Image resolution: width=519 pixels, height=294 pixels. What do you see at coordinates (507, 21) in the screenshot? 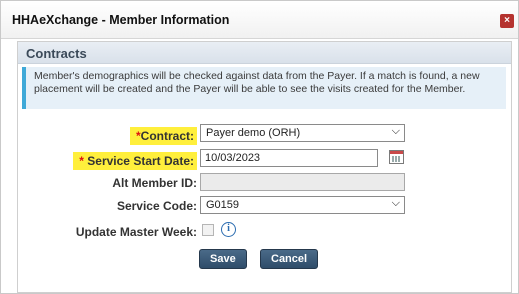
I see `close-icon: ×` at bounding box center [507, 21].